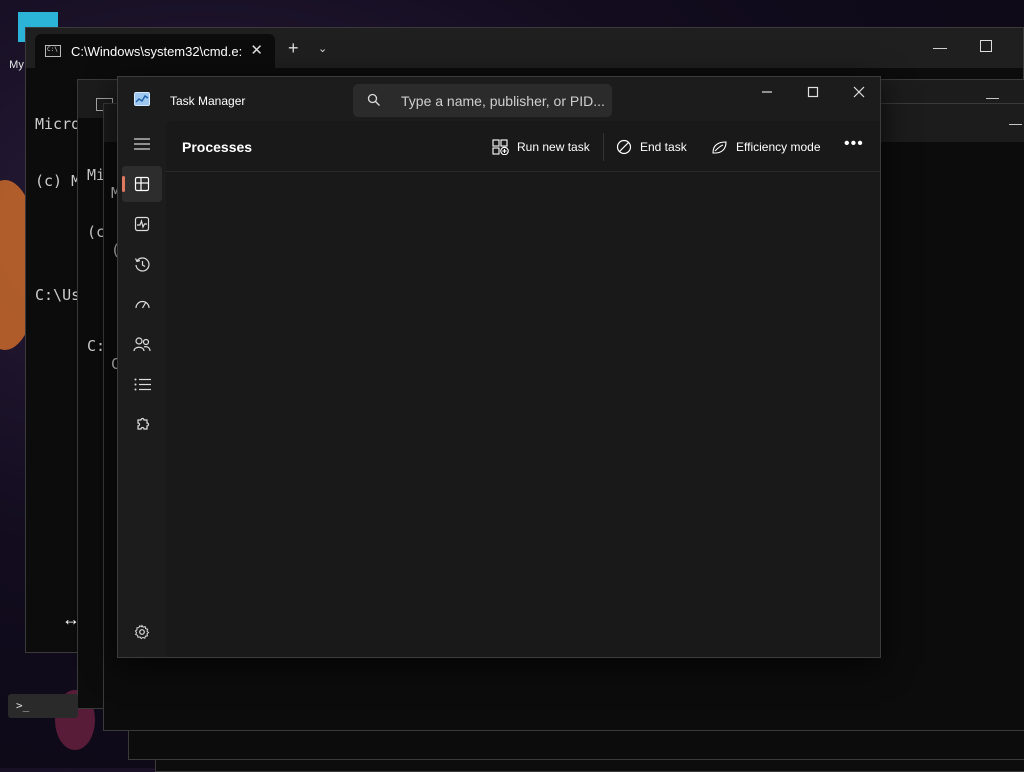 This screenshot has width=1024, height=772. I want to click on terminal-line: C:\Us, so click(58, 295).